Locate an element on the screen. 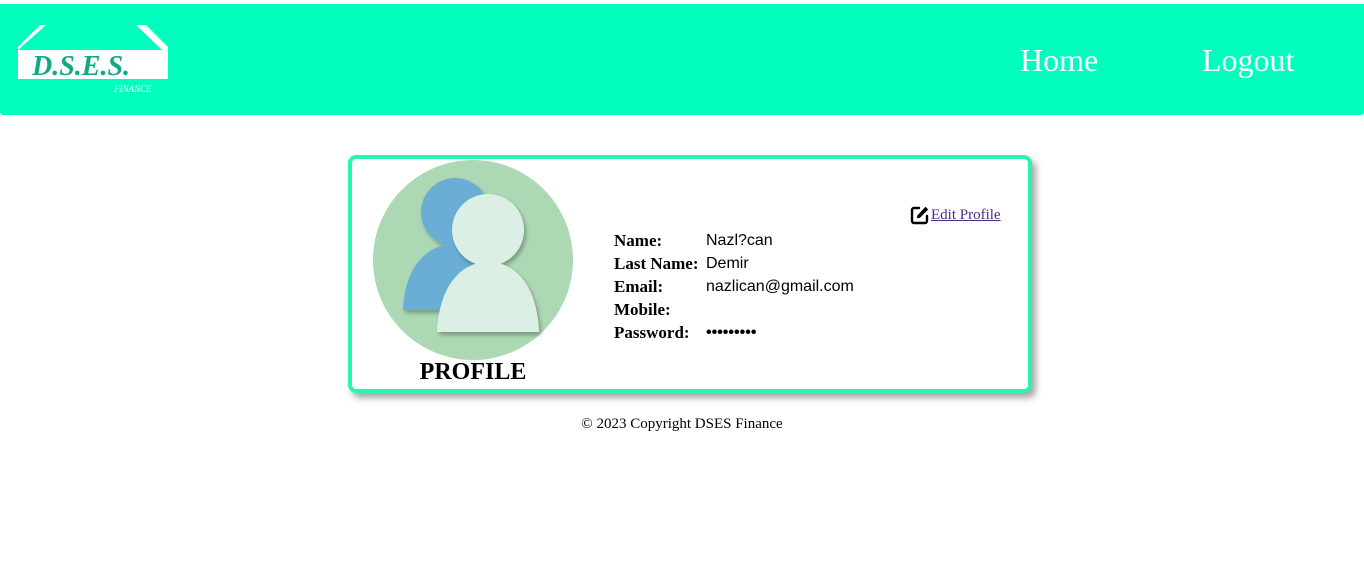 The width and height of the screenshot is (1364, 580). field-value-password: ••••••••• is located at coordinates (731, 332).